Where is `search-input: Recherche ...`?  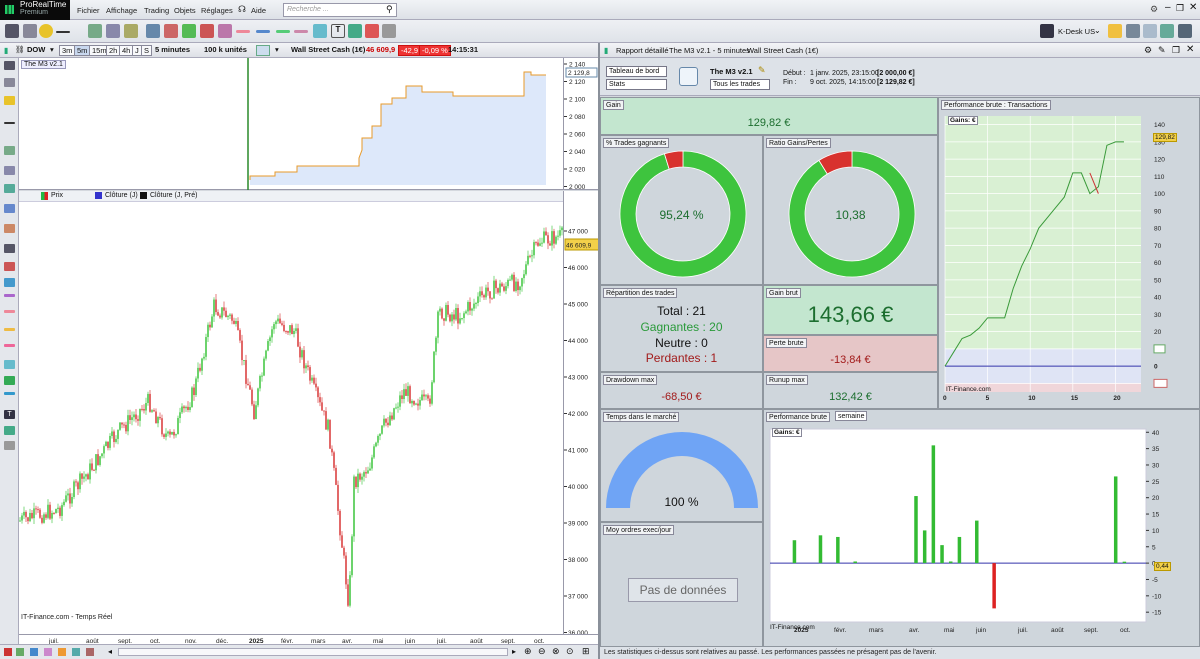
search-input: Recherche ... is located at coordinates (340, 10).